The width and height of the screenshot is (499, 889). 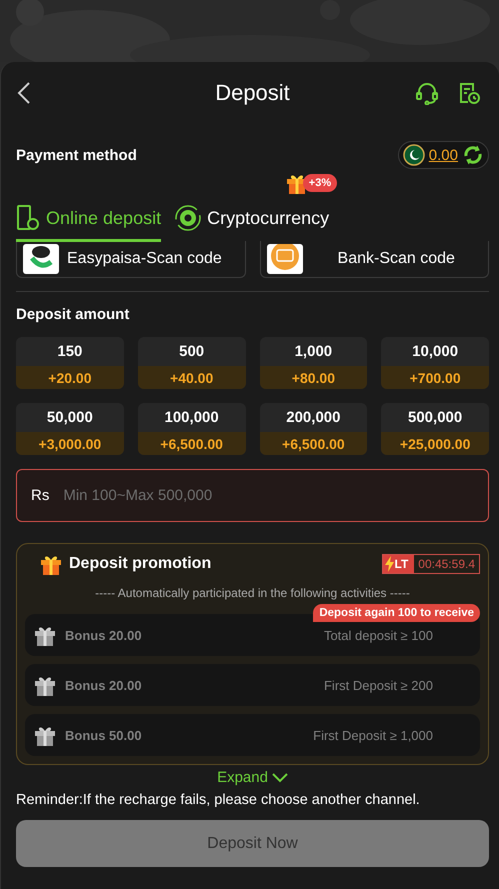 I want to click on amount-input: Min 100~Max 500,000, so click(x=267, y=495).